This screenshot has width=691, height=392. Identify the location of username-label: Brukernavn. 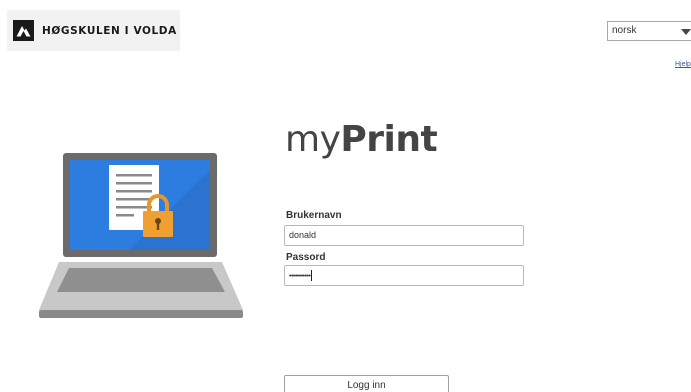
(314, 215).